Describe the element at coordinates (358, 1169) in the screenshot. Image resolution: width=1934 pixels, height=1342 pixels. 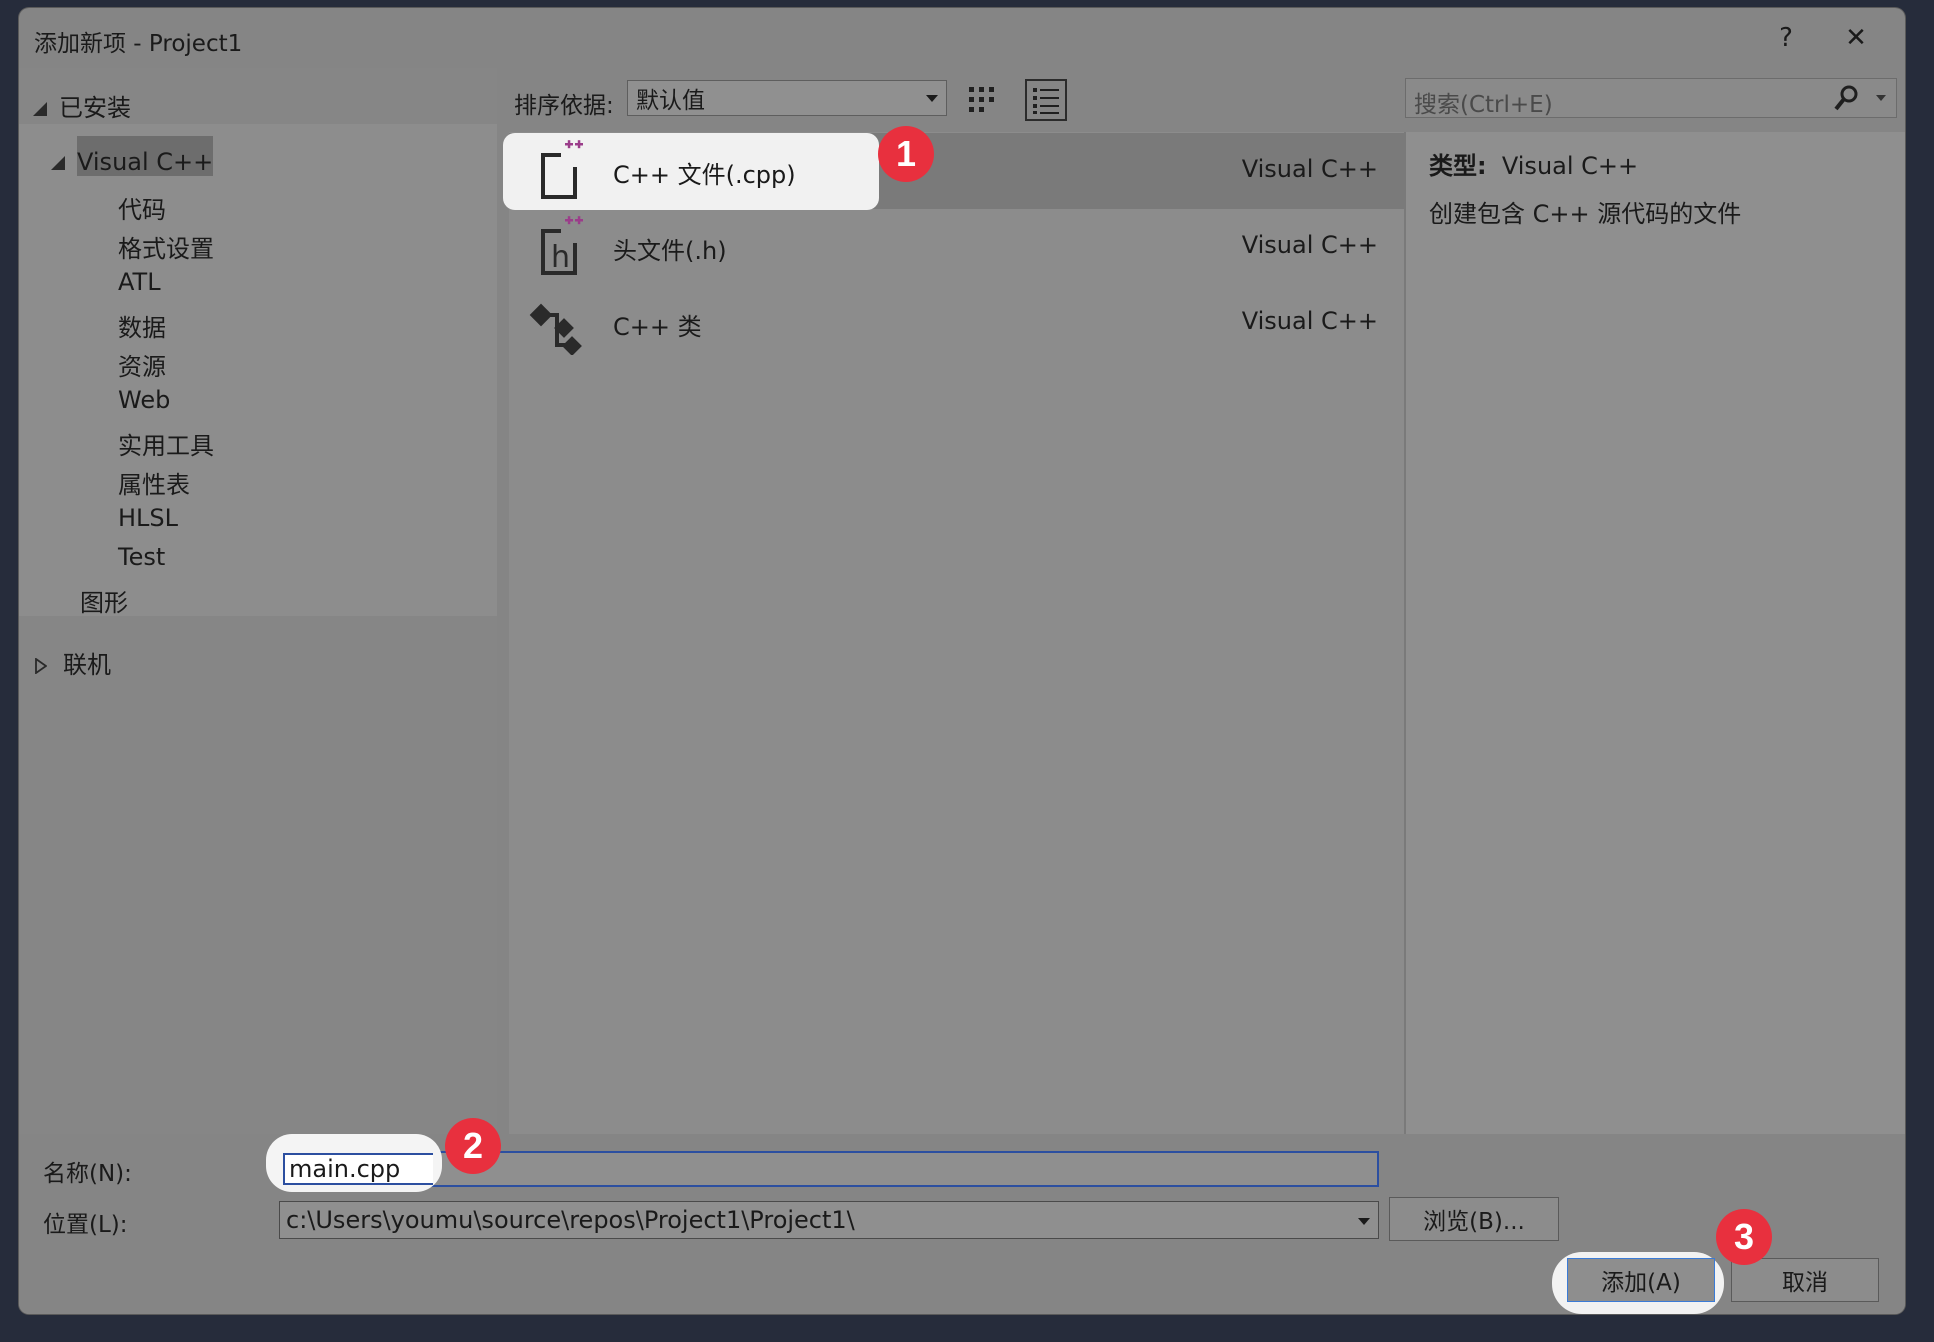
I see `name-field-value: main.cpp` at that location.